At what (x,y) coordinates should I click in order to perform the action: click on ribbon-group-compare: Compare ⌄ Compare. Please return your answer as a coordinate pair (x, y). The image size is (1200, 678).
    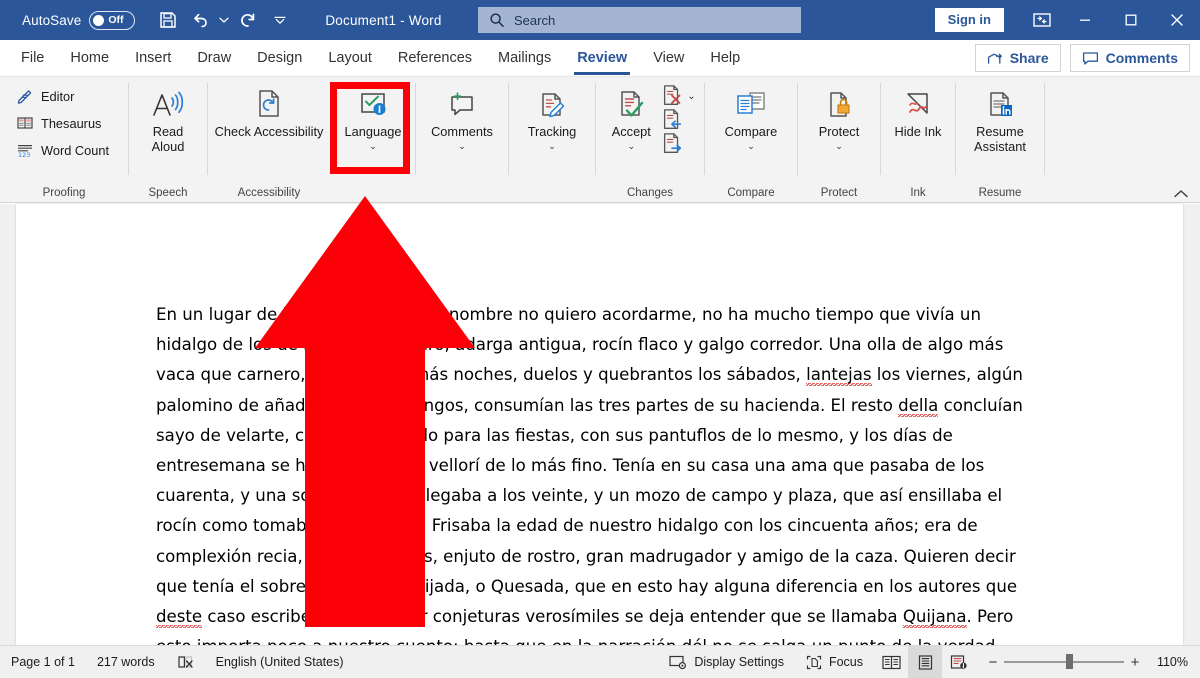
    Looking at the image, I should click on (751, 140).